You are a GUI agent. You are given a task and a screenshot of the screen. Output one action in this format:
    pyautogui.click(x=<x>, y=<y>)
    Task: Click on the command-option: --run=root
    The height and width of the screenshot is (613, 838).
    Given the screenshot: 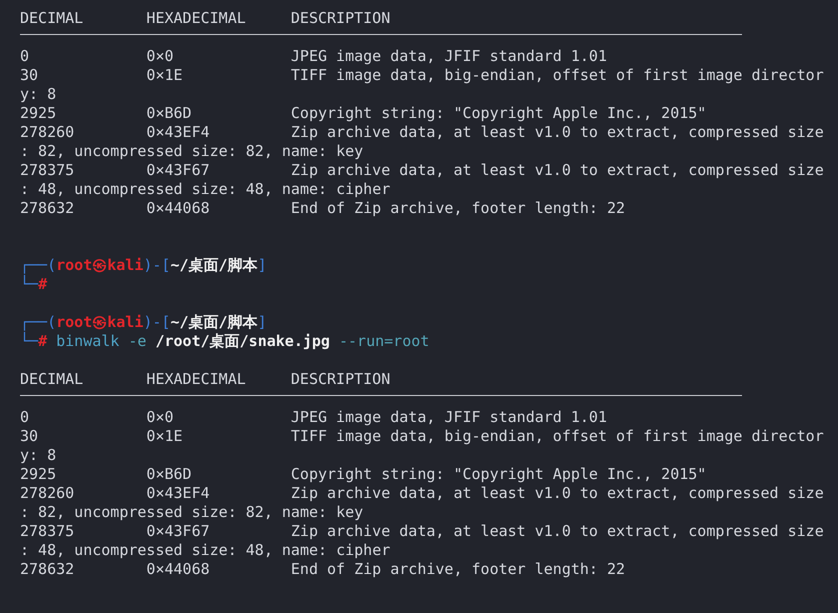 What is the action you would take?
    pyautogui.click(x=384, y=341)
    